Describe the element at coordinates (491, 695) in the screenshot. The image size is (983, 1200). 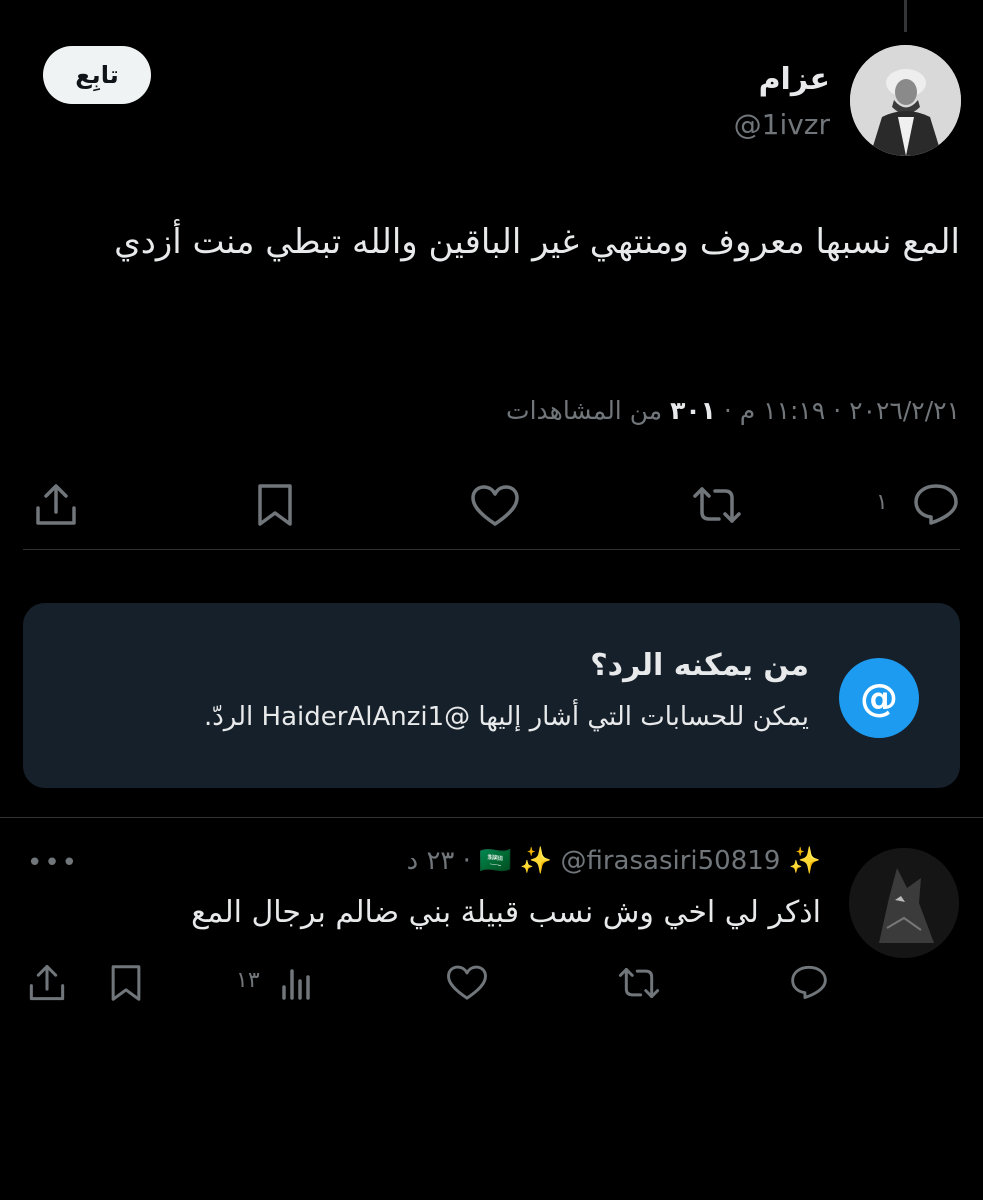
I see `reply-restriction-card` at that location.